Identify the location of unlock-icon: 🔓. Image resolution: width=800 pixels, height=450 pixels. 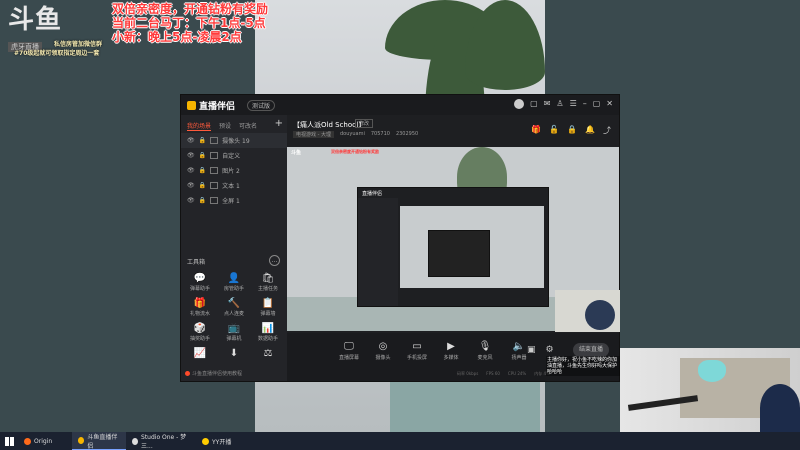
(554, 130).